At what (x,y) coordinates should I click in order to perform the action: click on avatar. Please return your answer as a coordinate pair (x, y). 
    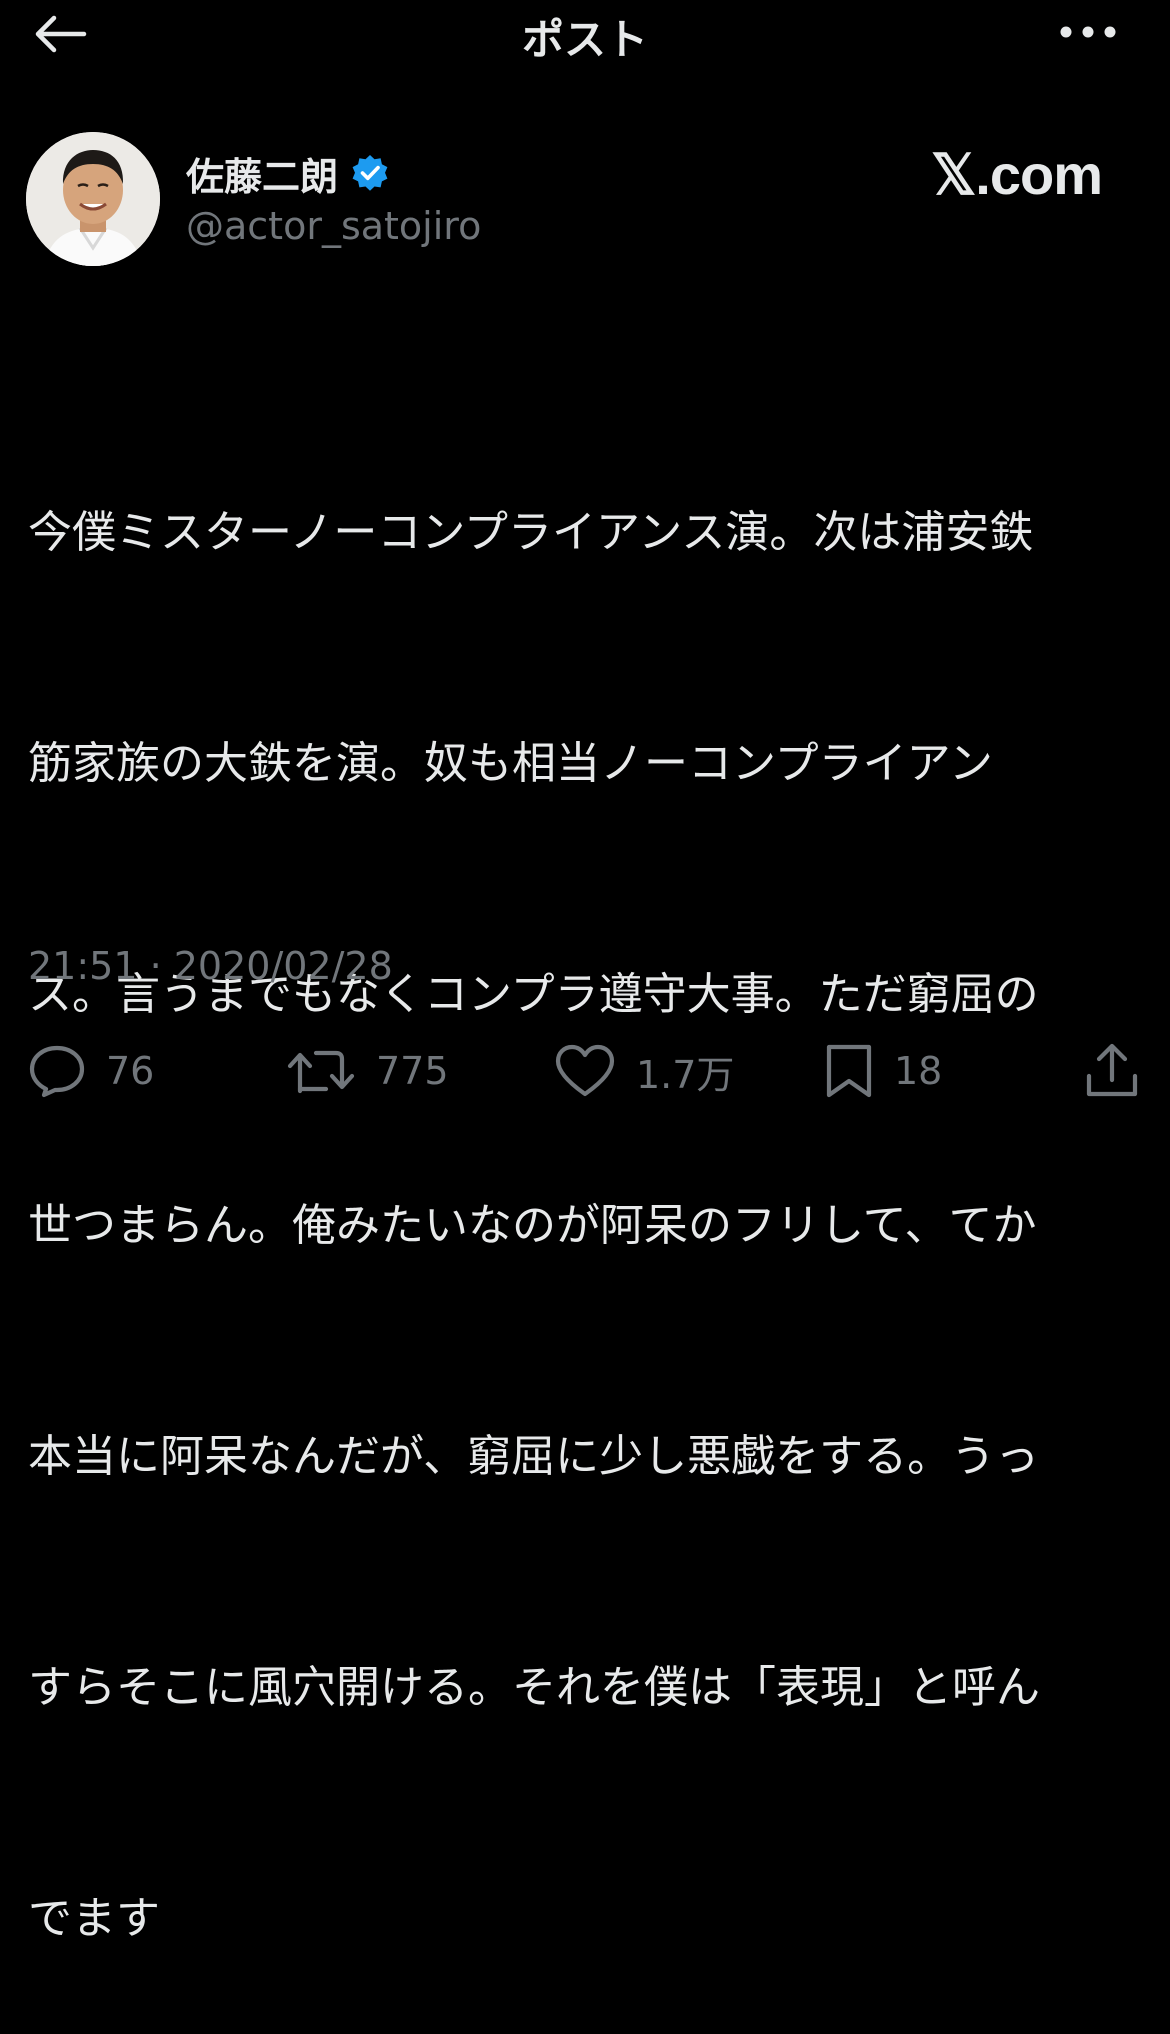
    Looking at the image, I should click on (93, 199).